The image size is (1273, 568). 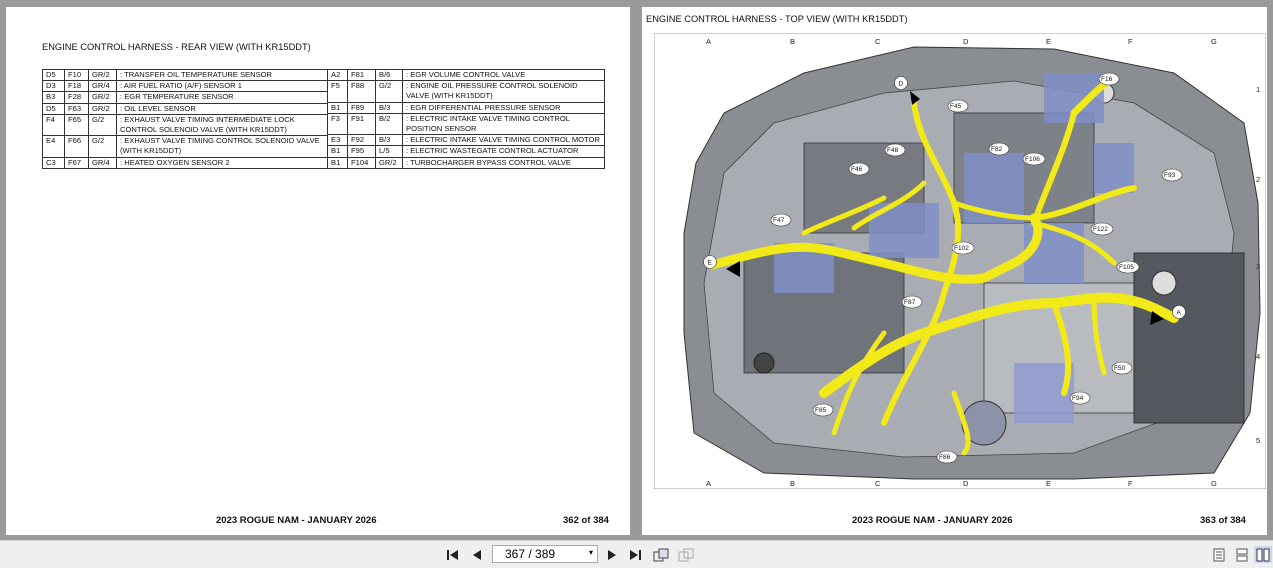 I want to click on svg-text: F47, so click(x=779, y=220).